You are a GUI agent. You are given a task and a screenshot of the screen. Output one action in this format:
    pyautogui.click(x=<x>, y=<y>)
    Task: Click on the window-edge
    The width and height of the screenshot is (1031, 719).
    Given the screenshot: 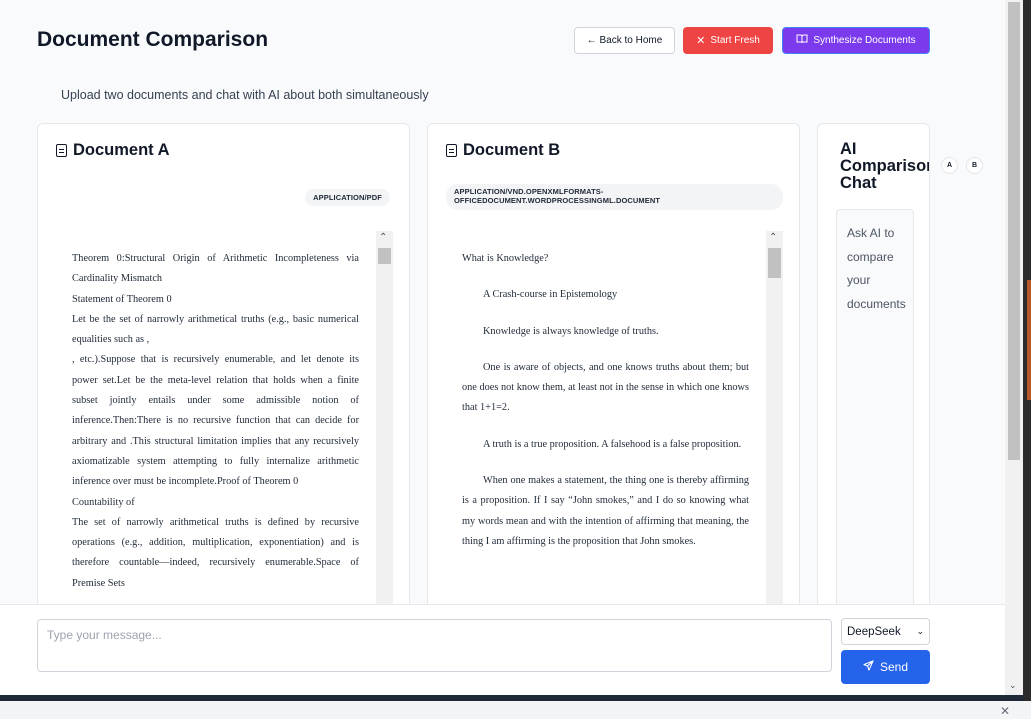 What is the action you would take?
    pyautogui.click(x=1027, y=359)
    